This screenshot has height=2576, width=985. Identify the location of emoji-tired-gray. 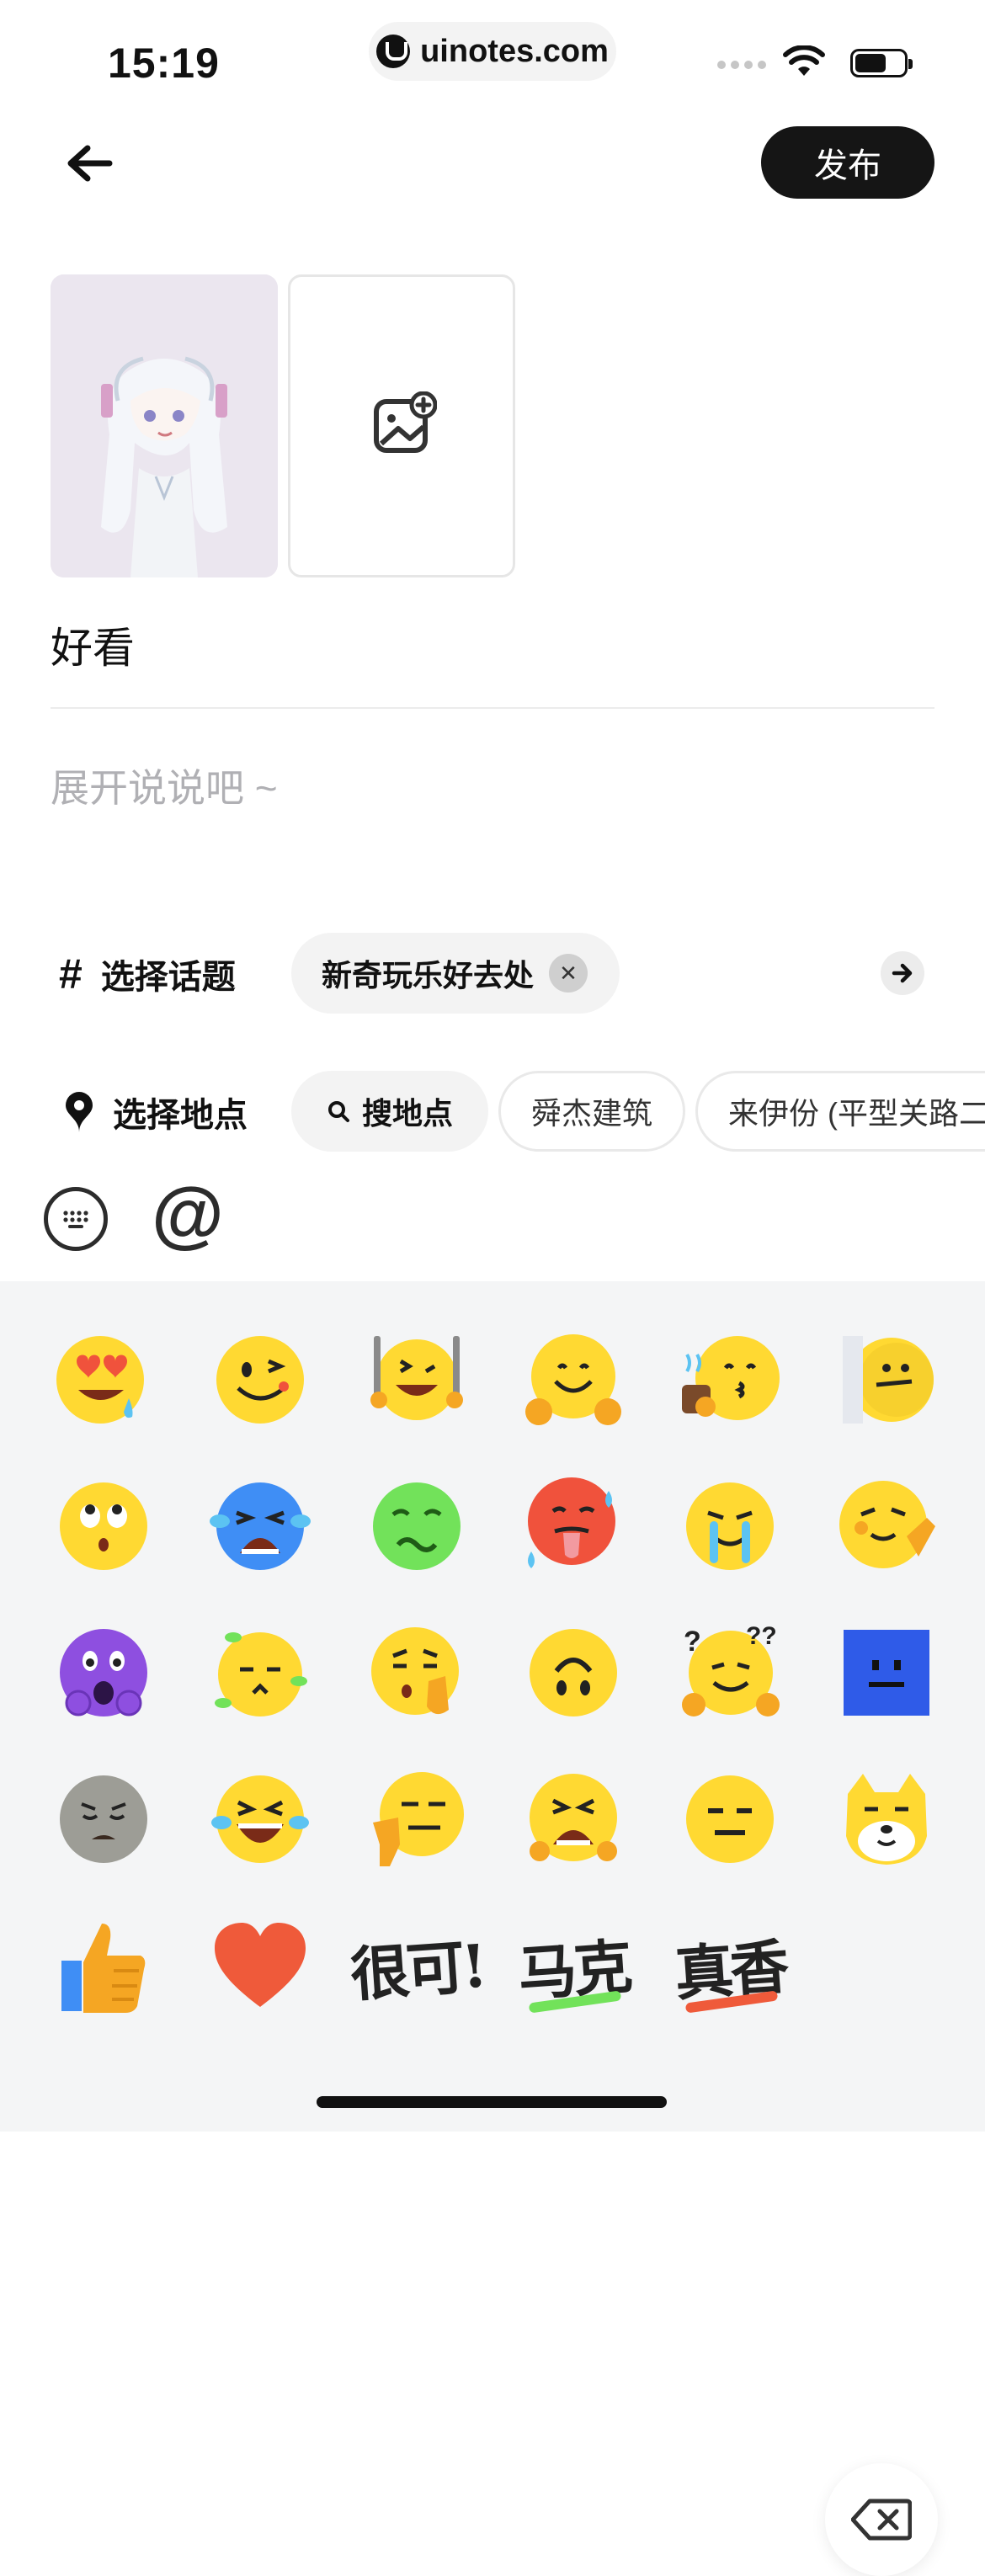
(103, 1819).